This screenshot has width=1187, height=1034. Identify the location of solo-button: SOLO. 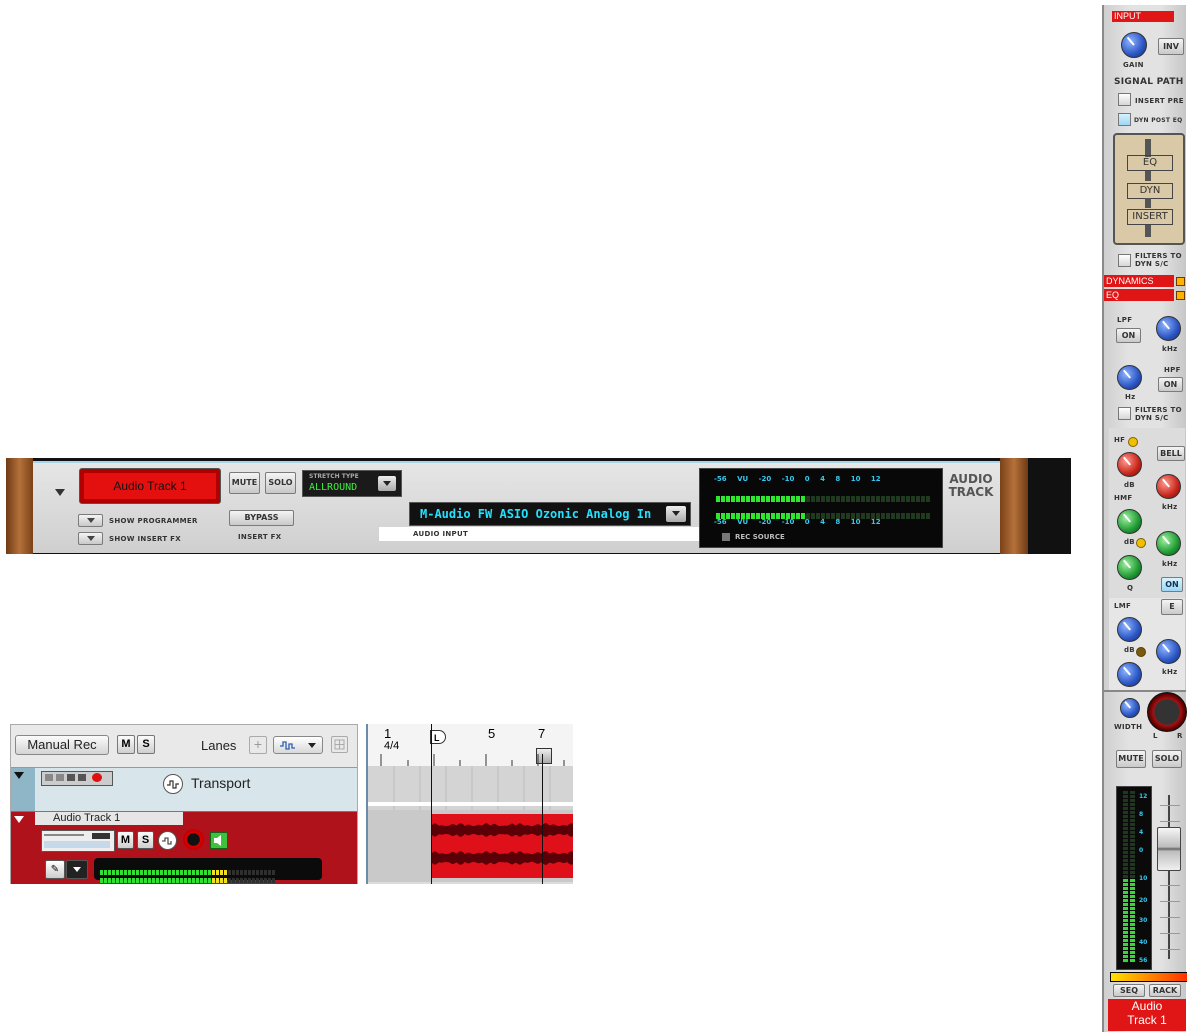
(280, 483).